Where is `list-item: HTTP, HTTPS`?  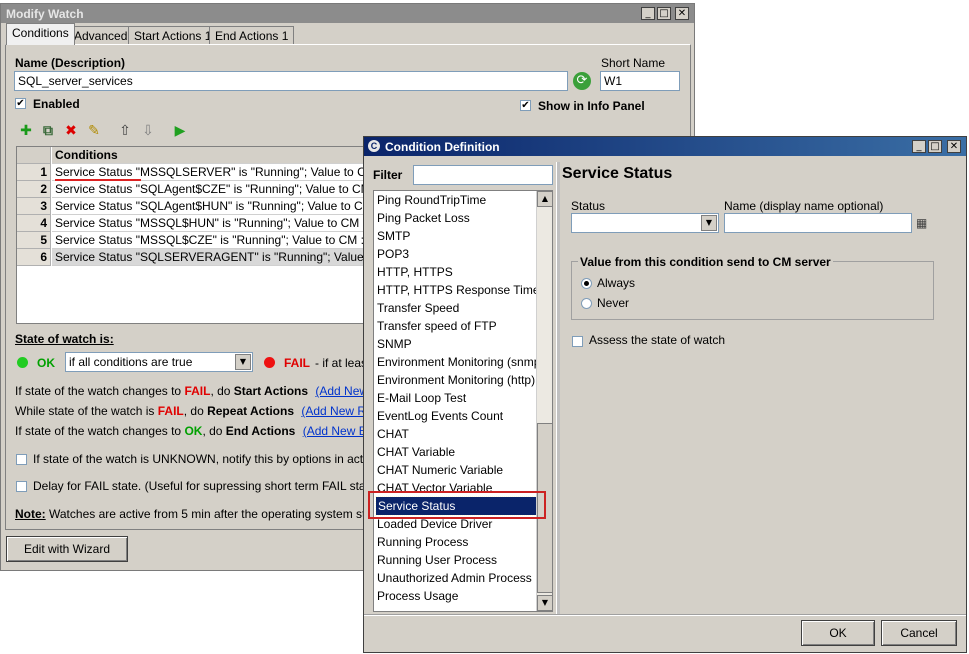
list-item: HTTP, HTTPS is located at coordinates (415, 272).